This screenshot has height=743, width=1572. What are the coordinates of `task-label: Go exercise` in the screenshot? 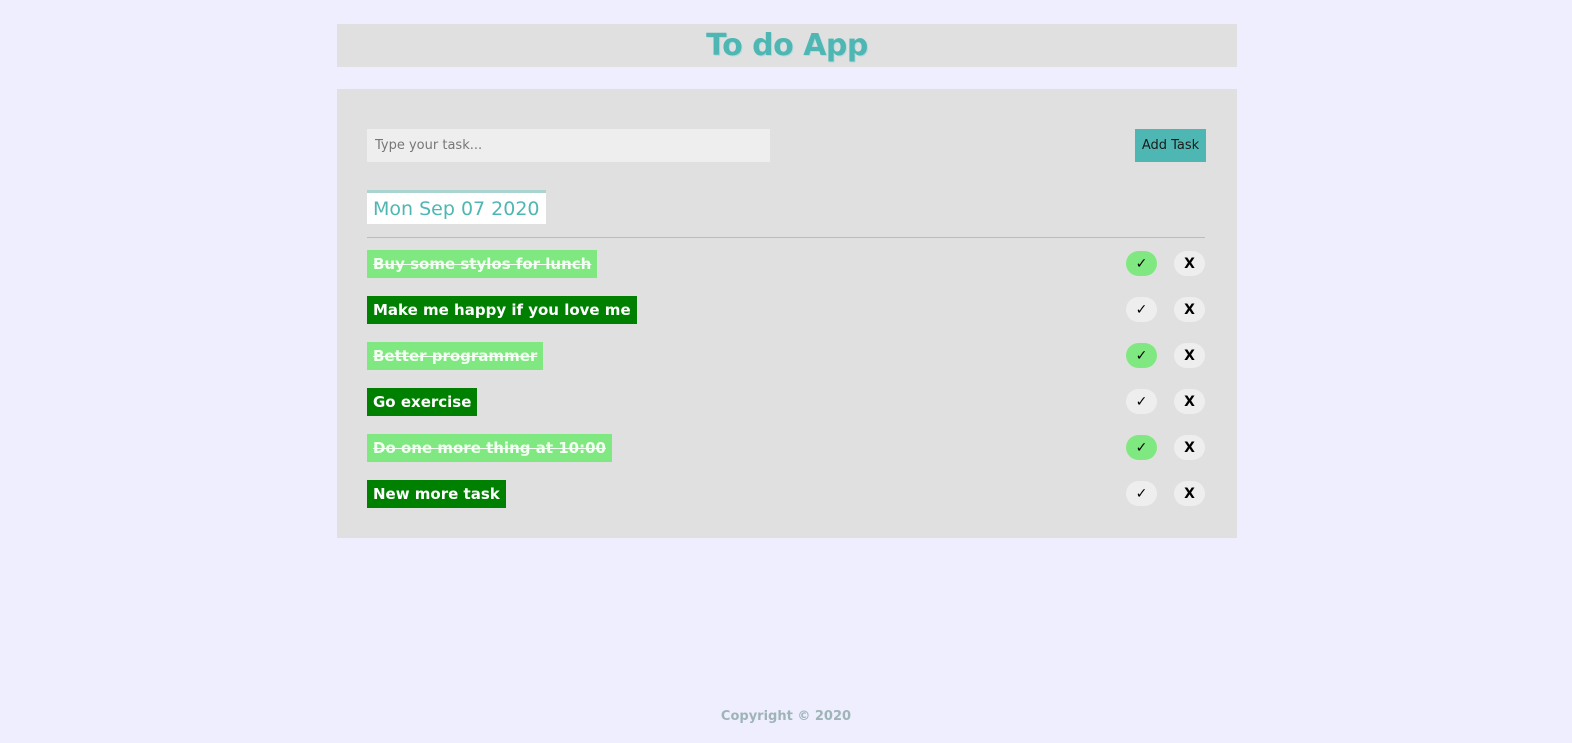 It's located at (422, 402).